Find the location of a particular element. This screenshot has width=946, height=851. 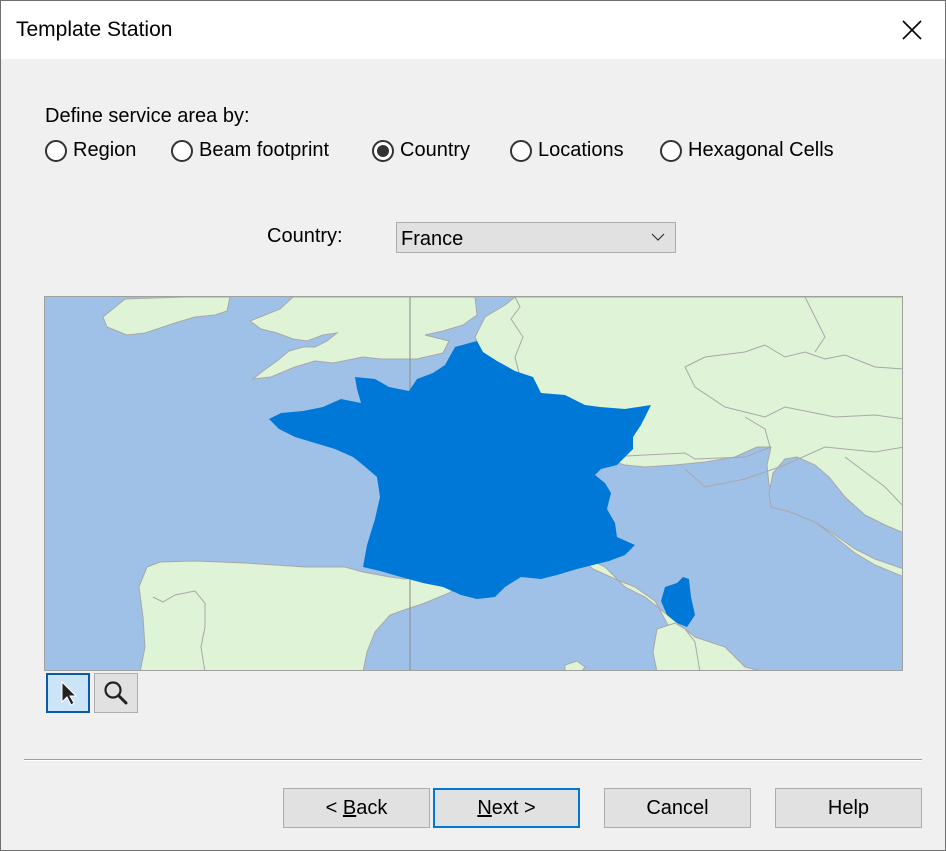

cursor-arrow-icon is located at coordinates (69, 693).